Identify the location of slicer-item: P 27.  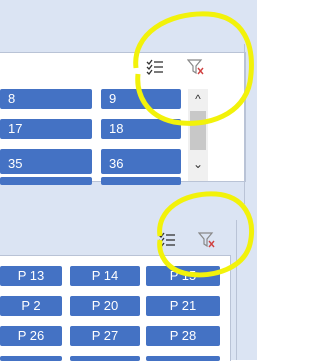
(105, 336).